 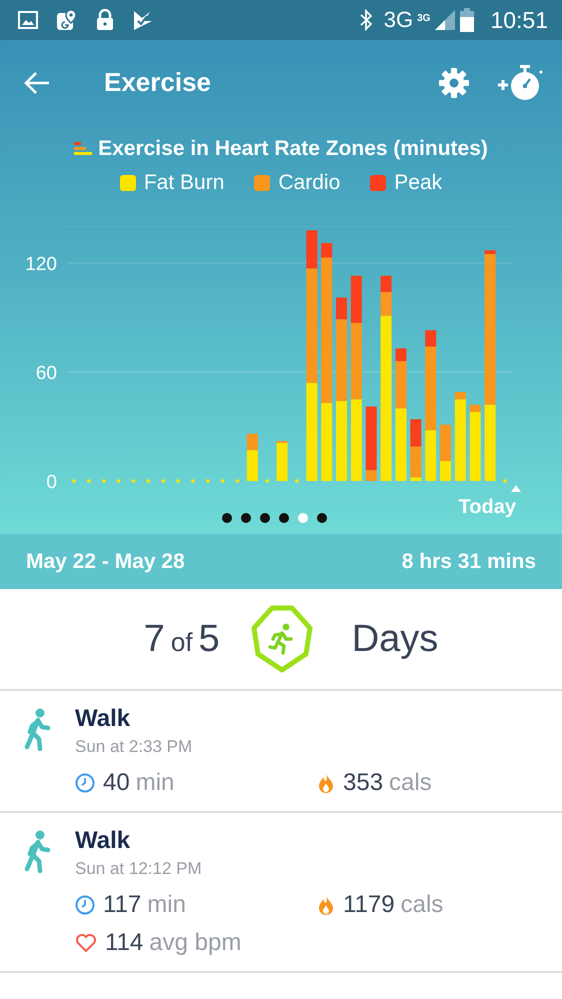 What do you see at coordinates (134, 747) in the screenshot?
I see `activity-time: Sun at 2:33 PM` at bounding box center [134, 747].